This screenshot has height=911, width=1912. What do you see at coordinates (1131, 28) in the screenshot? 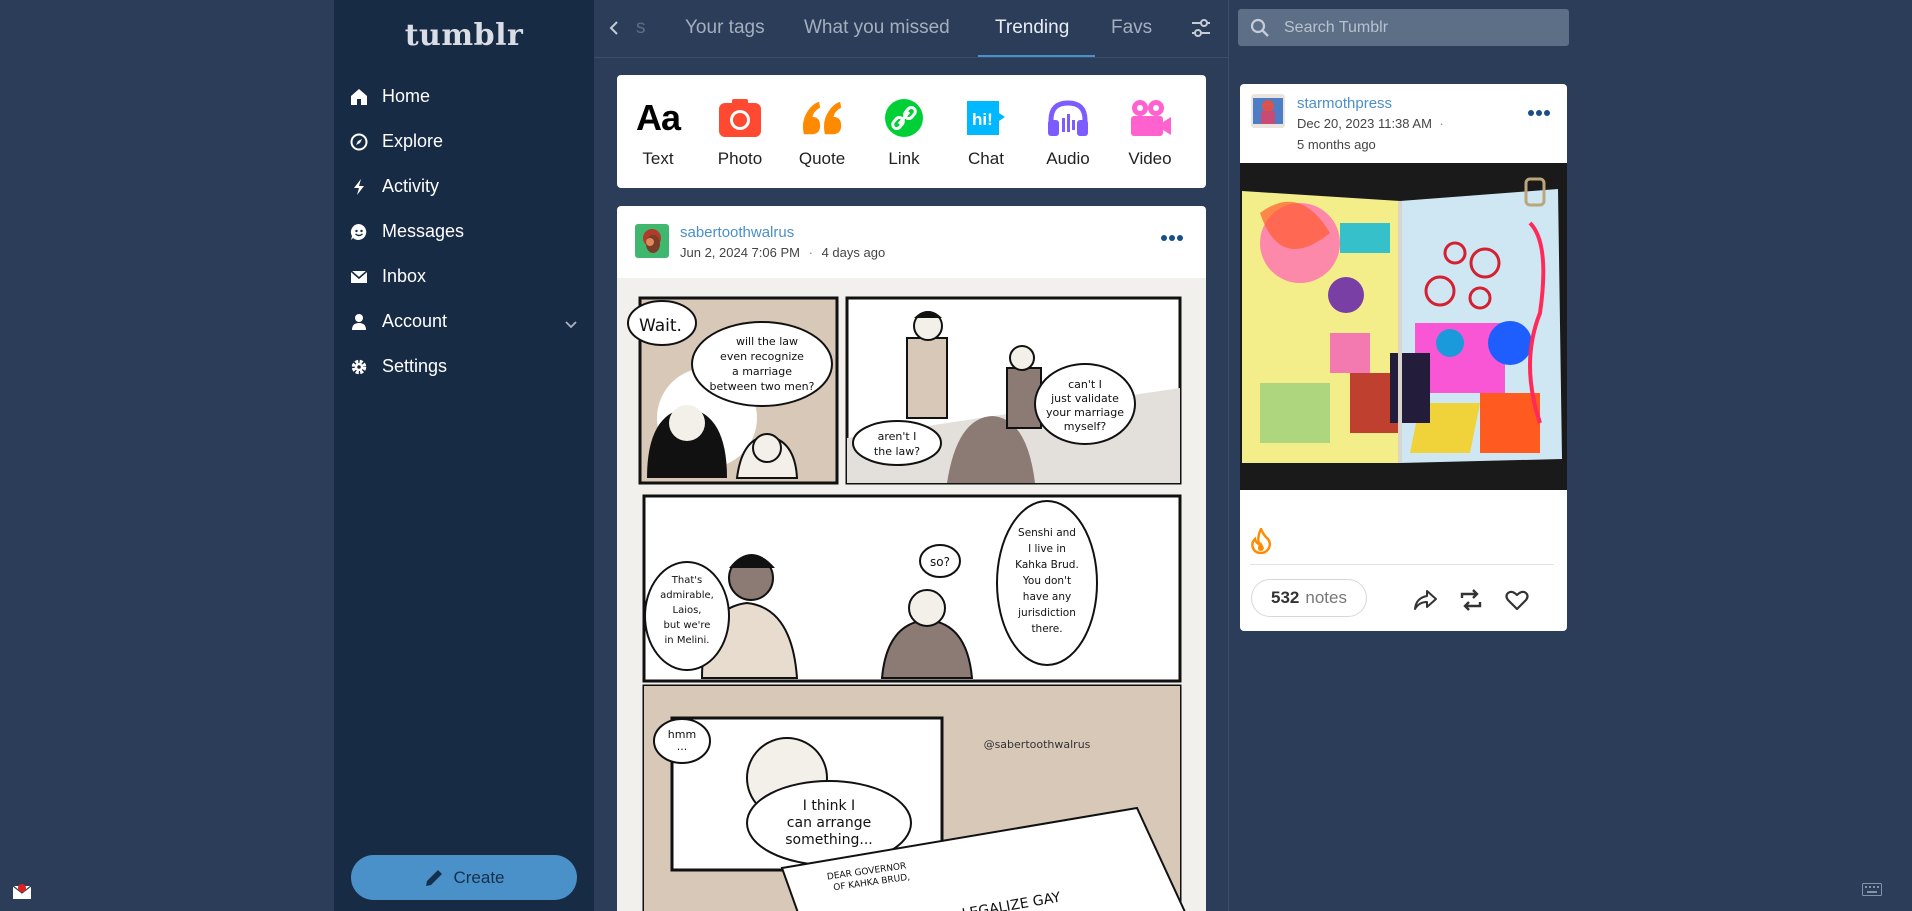
I see `tab-favs: Favs` at bounding box center [1131, 28].